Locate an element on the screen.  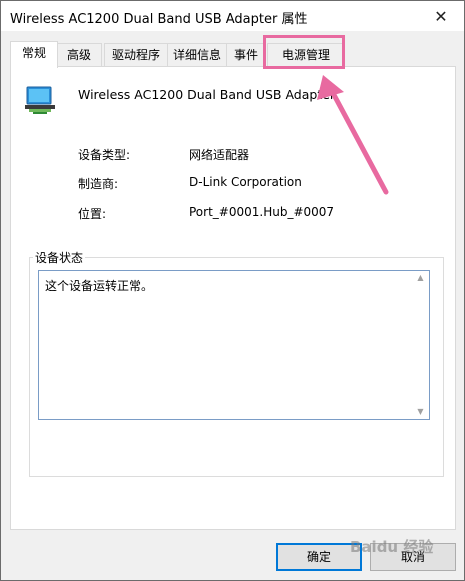
device-type-value: 网络适配器 is located at coordinates (219, 155).